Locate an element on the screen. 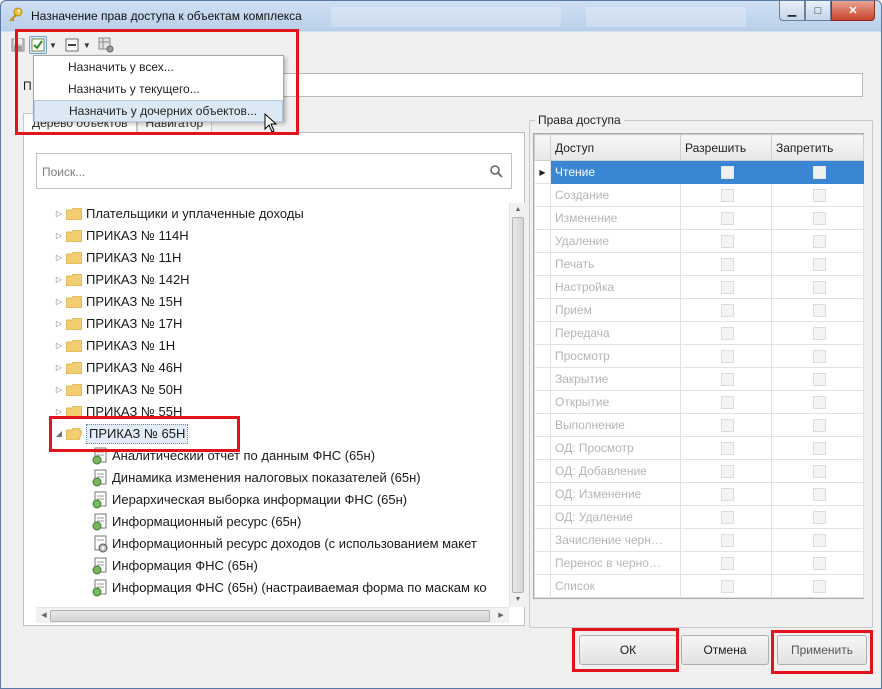 The image size is (882, 689). rights-row: Открытие is located at coordinates (699, 402).